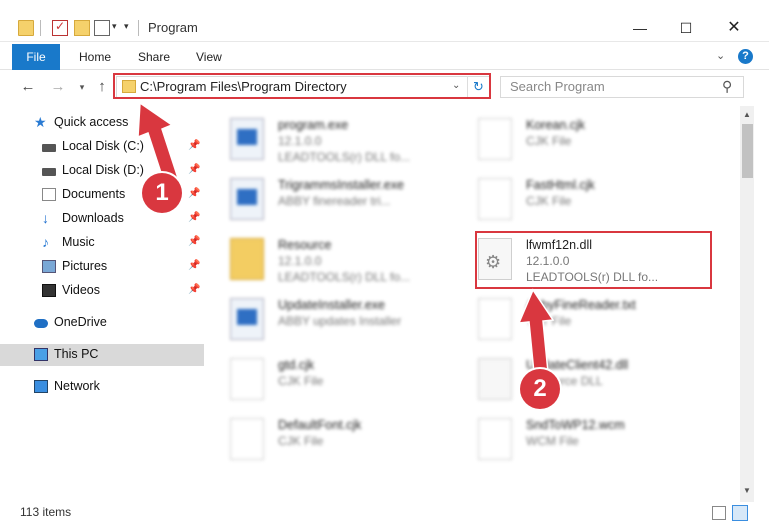 The width and height of the screenshot is (769, 532). What do you see at coordinates (575, 425) in the screenshot?
I see `file-name: SndToWP12.wcm` at bounding box center [575, 425].